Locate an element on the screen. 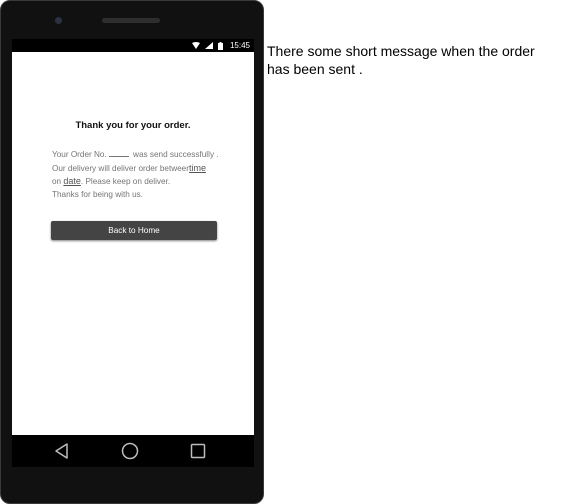  order-number-blank is located at coordinates (118, 152).